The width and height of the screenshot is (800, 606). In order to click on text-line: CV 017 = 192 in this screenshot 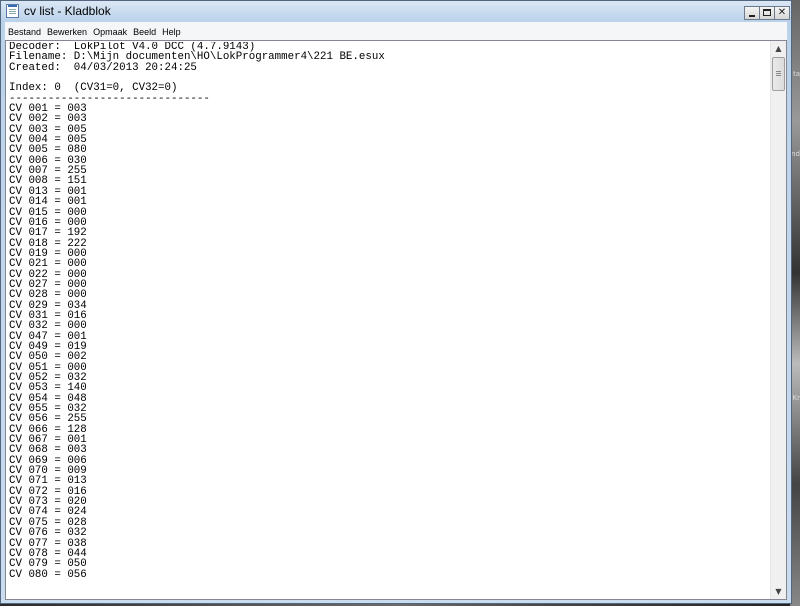, I will do `click(48, 233)`.